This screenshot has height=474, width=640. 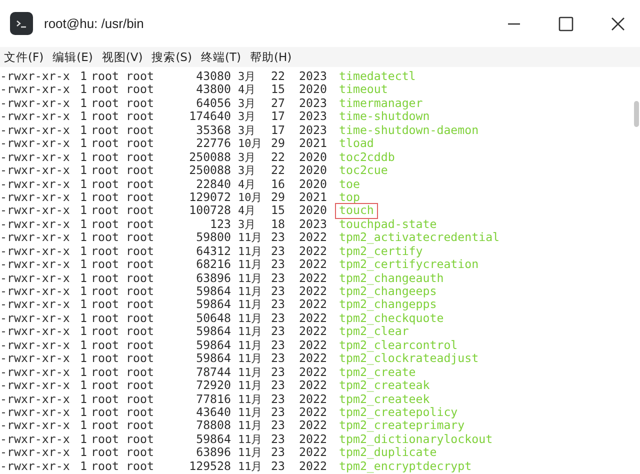 What do you see at coordinates (24, 57) in the screenshot?
I see `menu-item: 文件(F)` at bounding box center [24, 57].